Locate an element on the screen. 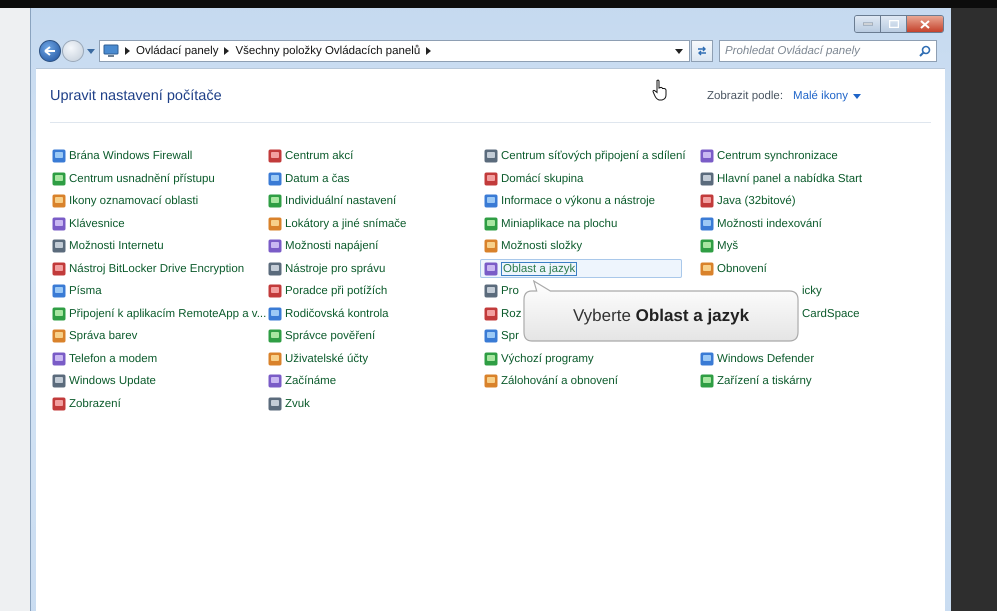  control-panel-item: Správce pověření is located at coordinates (365, 336).